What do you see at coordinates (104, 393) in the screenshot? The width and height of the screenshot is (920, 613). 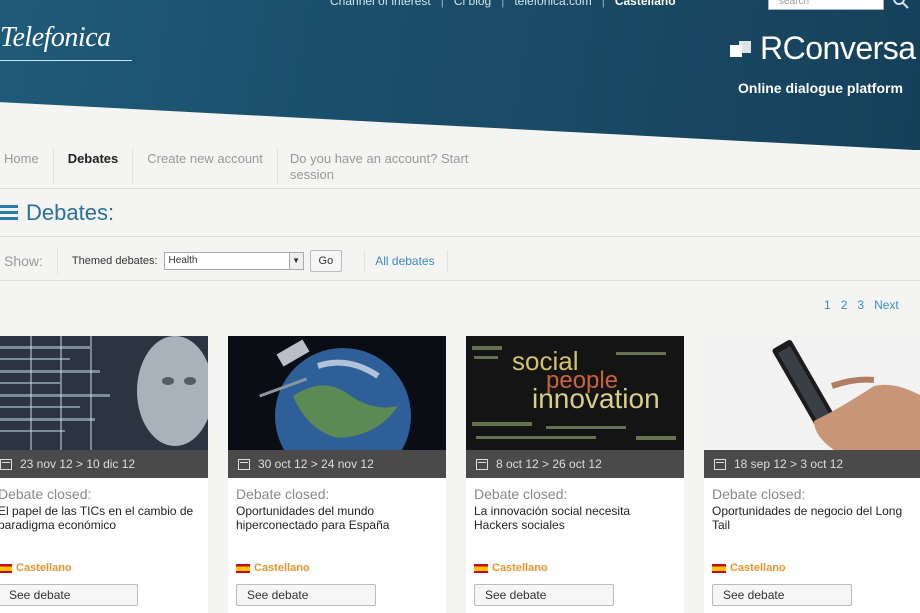 I see `debate-image-digital-face` at bounding box center [104, 393].